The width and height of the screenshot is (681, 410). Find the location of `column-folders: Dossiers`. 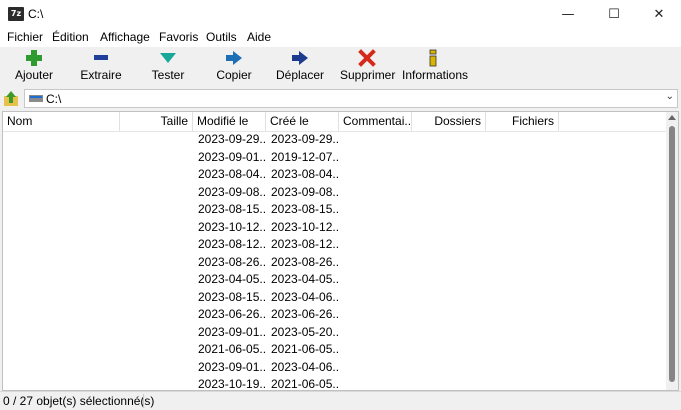

column-folders: Dossiers is located at coordinates (449, 121).